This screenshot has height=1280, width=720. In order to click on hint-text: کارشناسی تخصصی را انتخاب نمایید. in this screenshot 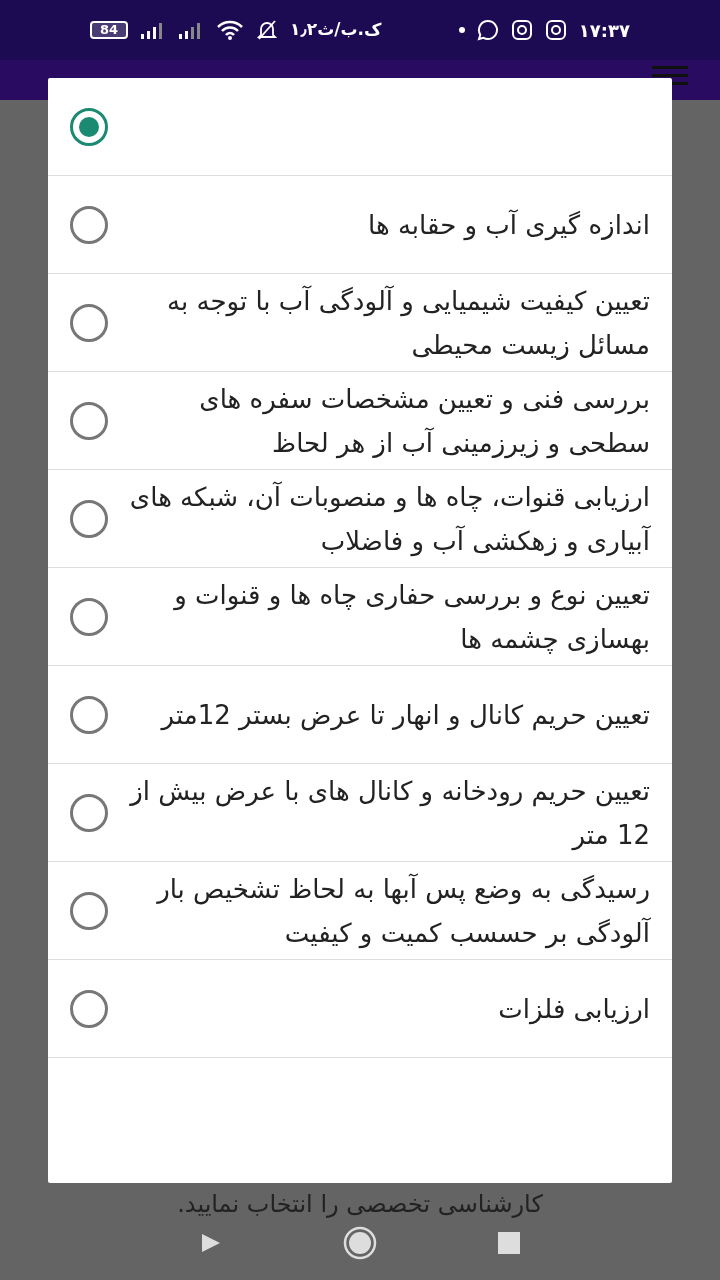, I will do `click(360, 1204)`.